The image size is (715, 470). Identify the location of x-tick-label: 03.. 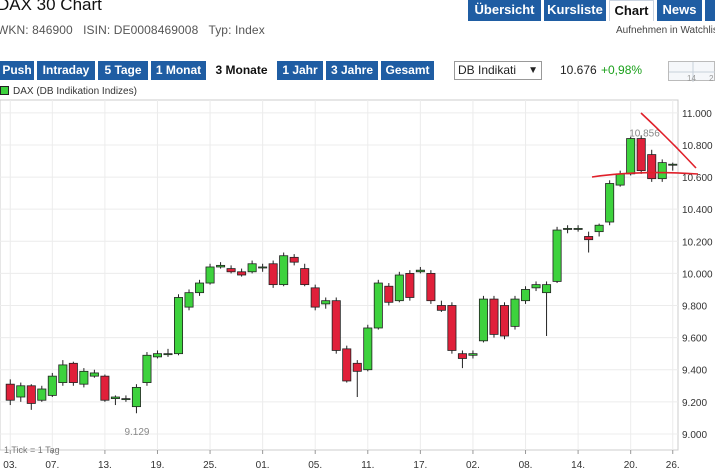
(10, 465).